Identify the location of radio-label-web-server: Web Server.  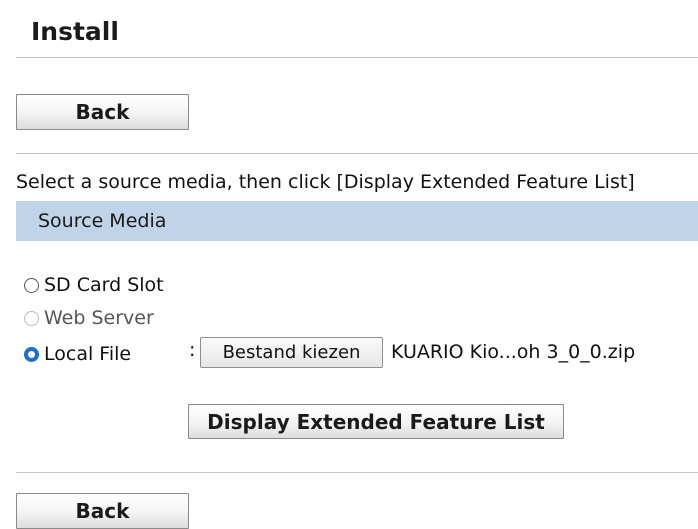
(99, 318).